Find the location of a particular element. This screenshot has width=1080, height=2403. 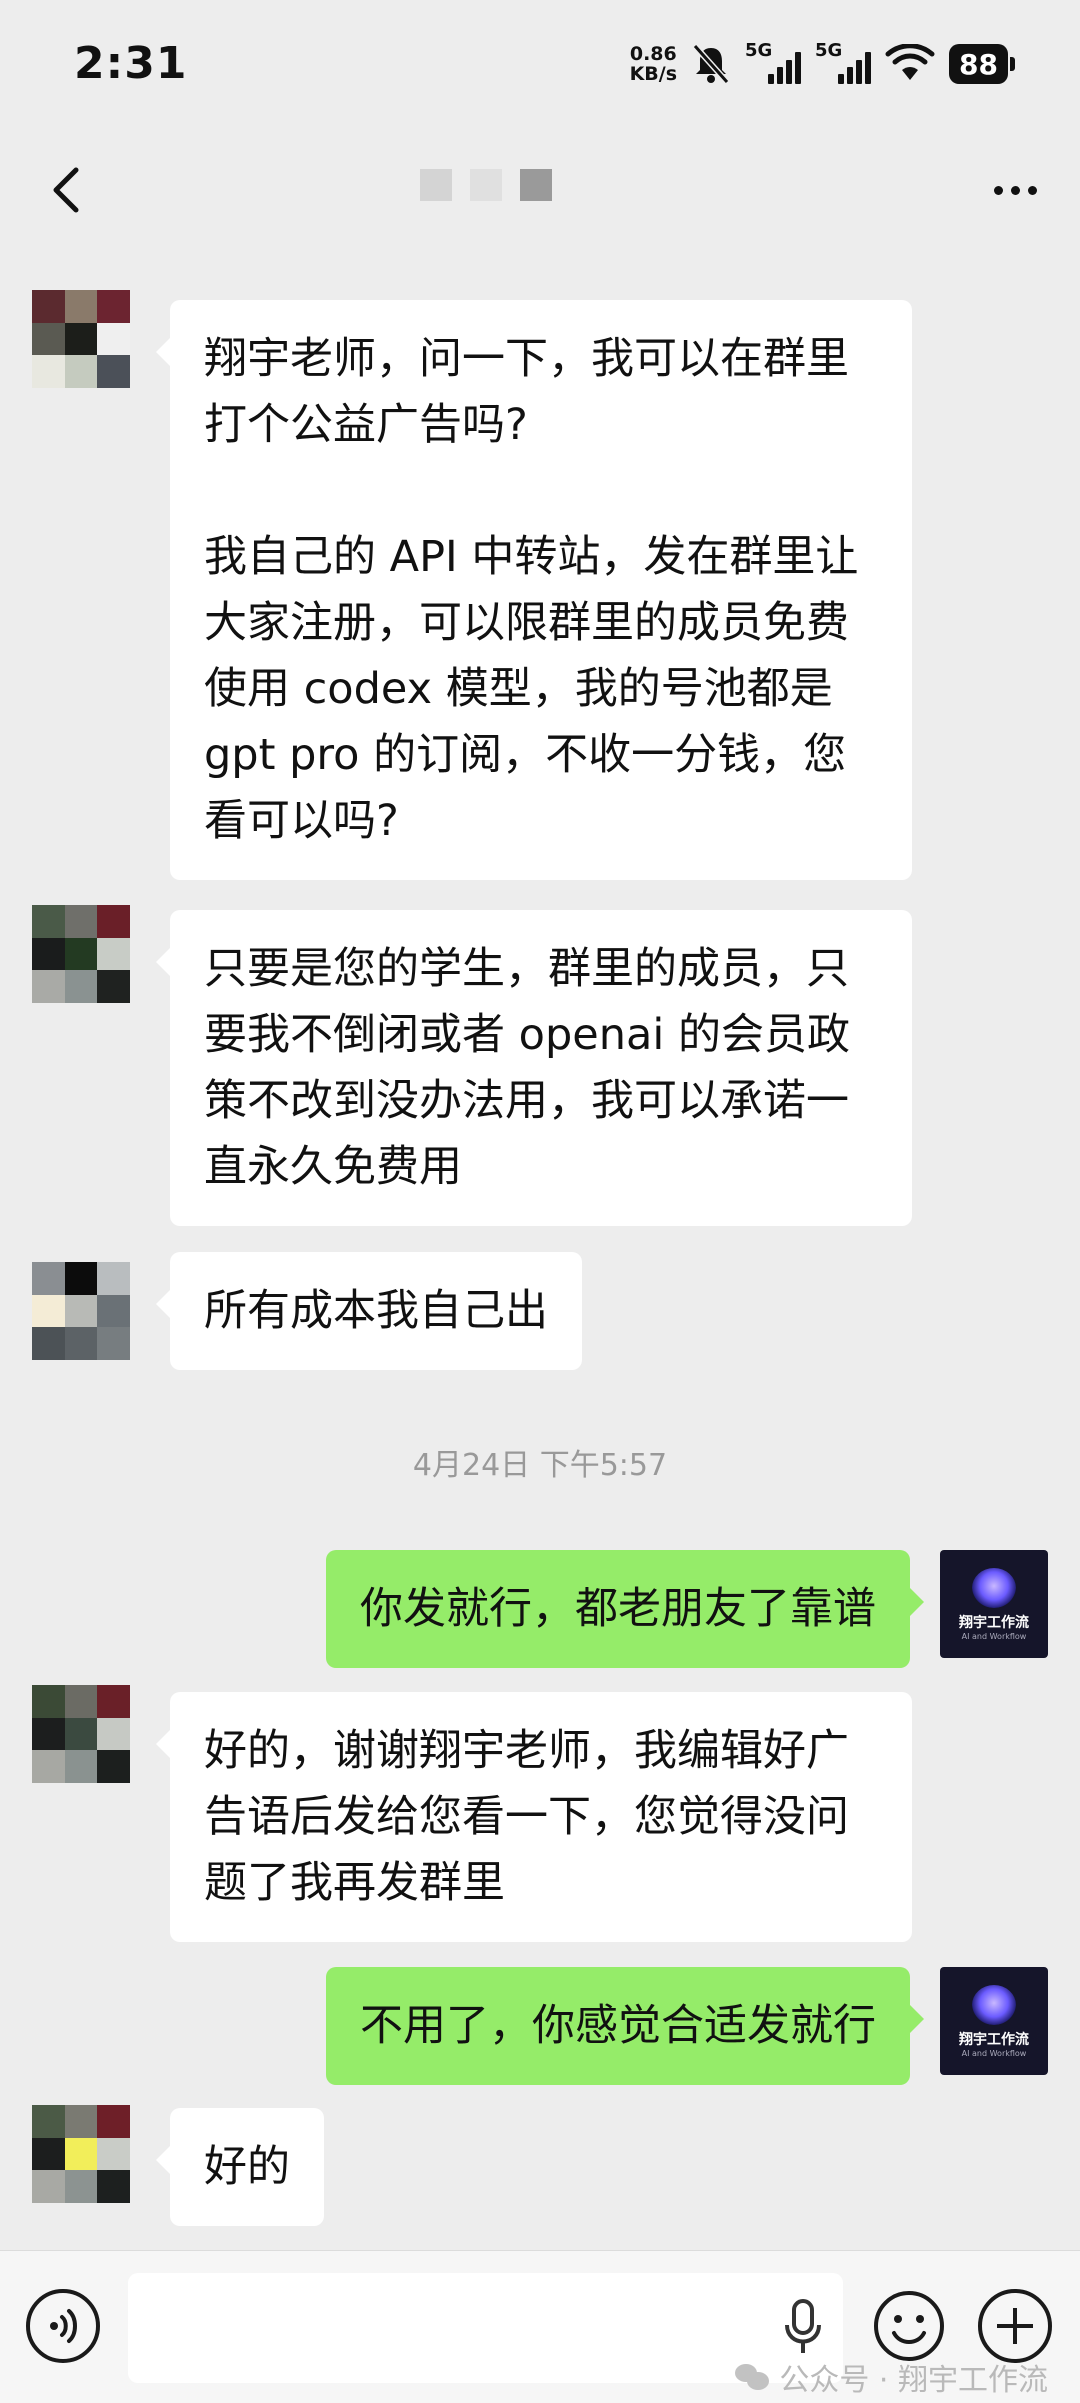

watermark: 公众号 · 翔宇工作流 is located at coordinates (891, 2377).